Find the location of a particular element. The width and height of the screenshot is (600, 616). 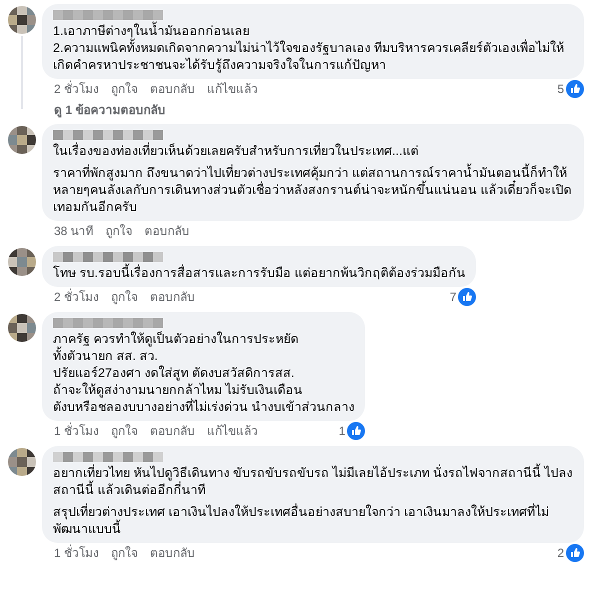

reaction-count: 7 is located at coordinates (453, 297).